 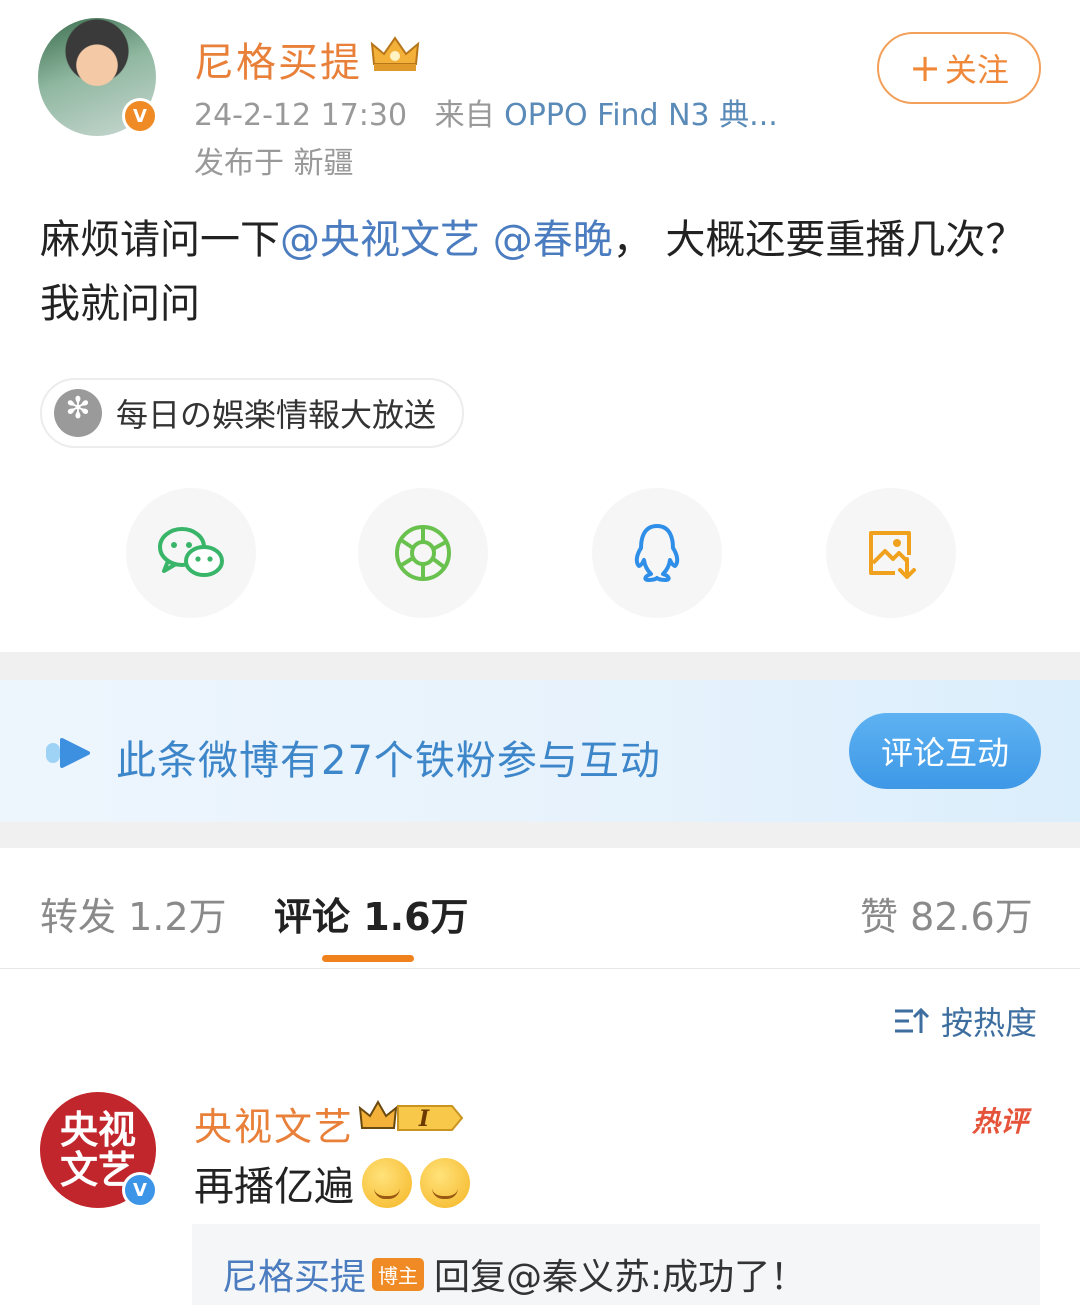 I want to click on sort-label: 按热度, so click(x=989, y=1023).